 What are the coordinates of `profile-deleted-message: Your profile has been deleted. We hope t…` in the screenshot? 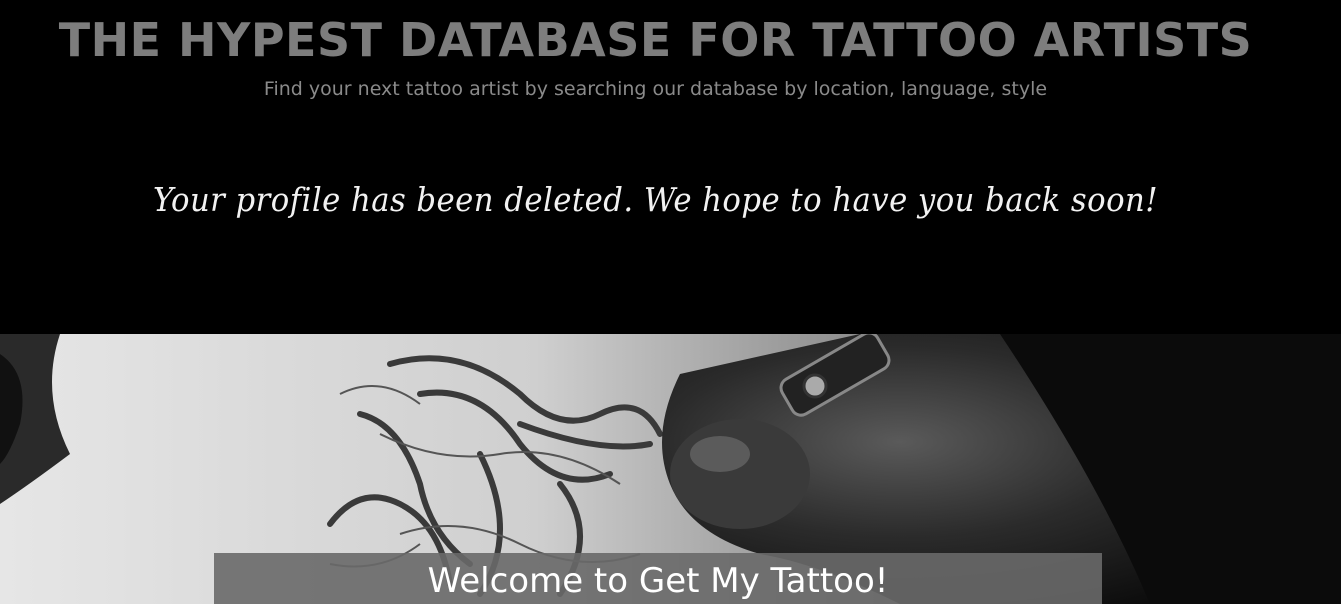 It's located at (655, 199).